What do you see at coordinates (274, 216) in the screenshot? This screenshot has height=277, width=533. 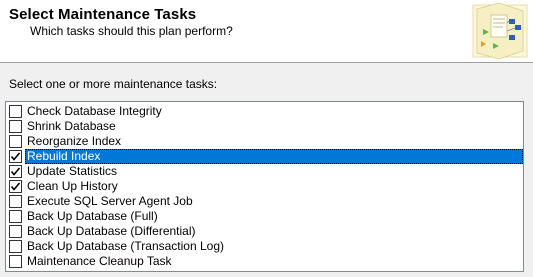 I see `task-label: Back Up Database (Full)` at bounding box center [274, 216].